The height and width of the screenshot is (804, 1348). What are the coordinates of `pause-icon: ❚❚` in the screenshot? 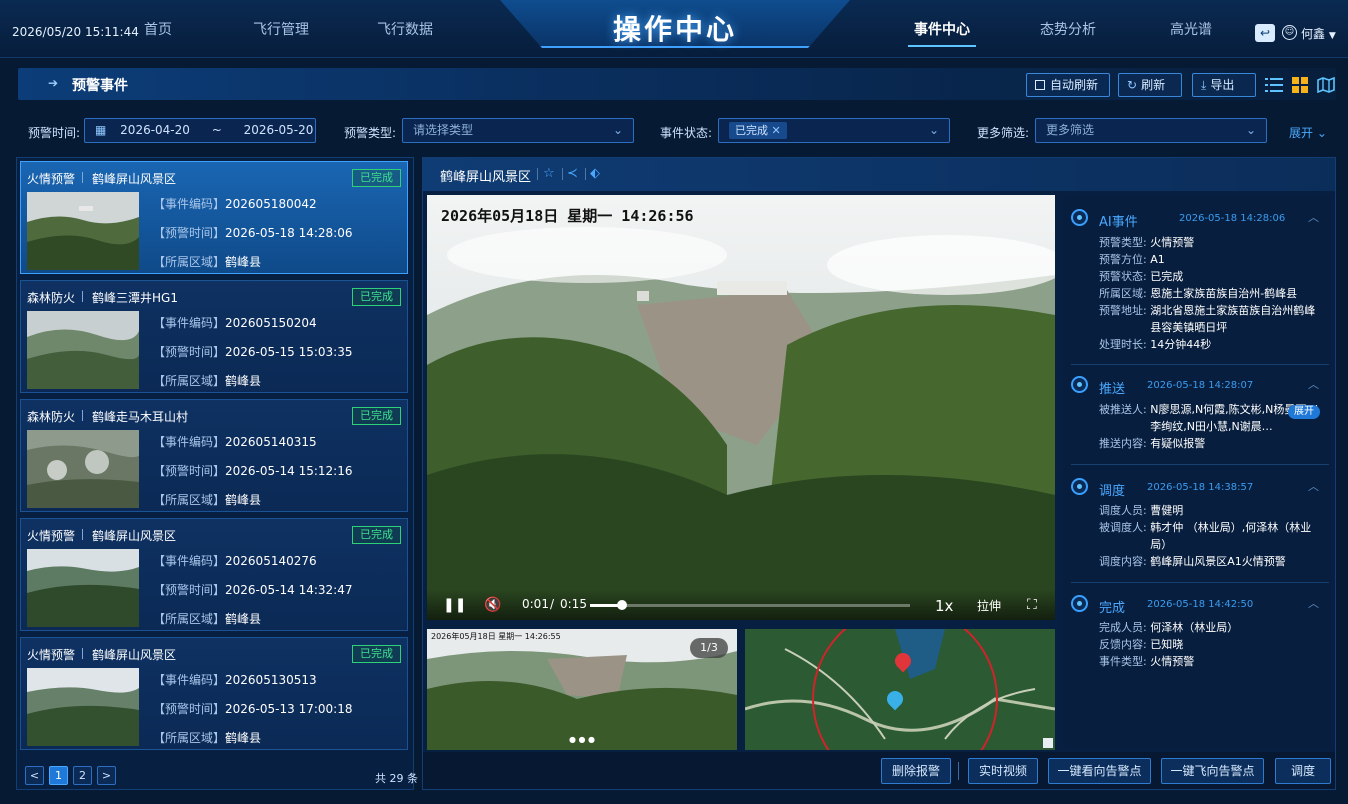 It's located at (454, 605).